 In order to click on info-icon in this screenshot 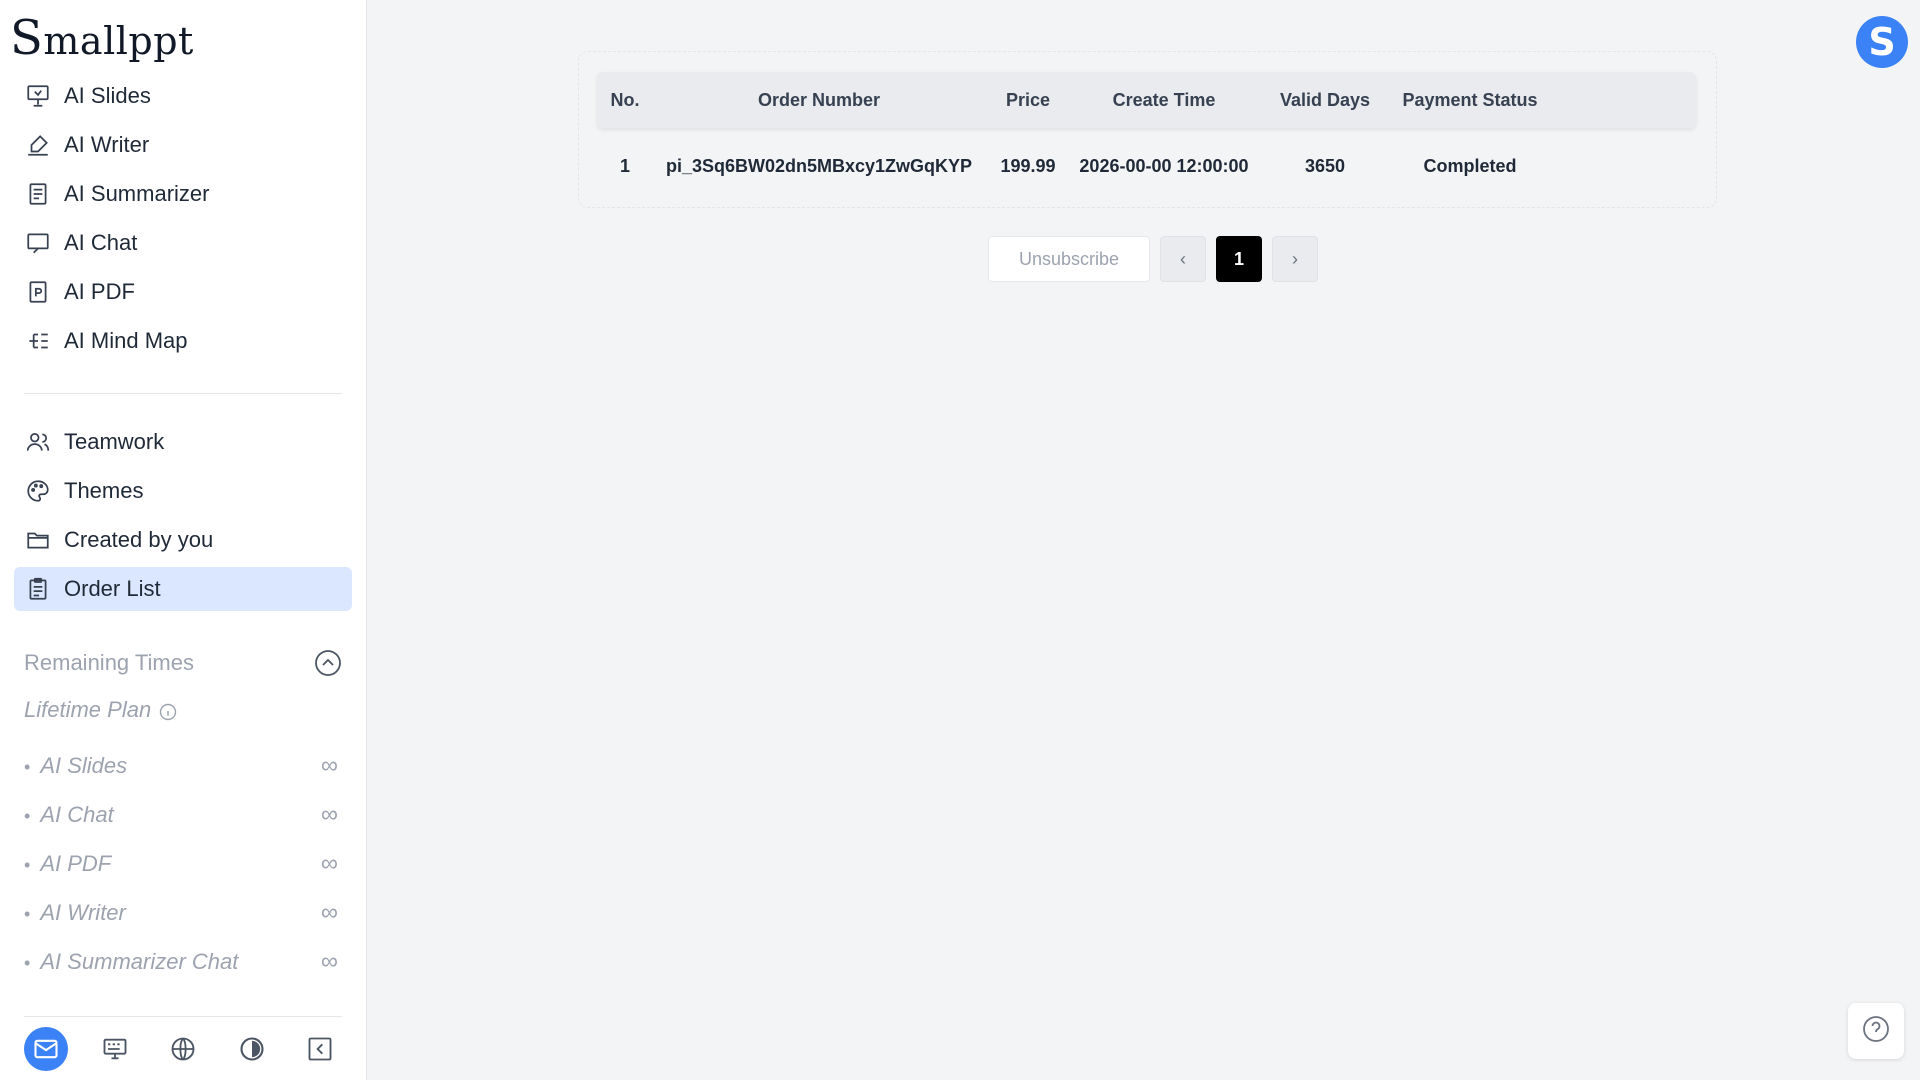, I will do `click(168, 711)`.